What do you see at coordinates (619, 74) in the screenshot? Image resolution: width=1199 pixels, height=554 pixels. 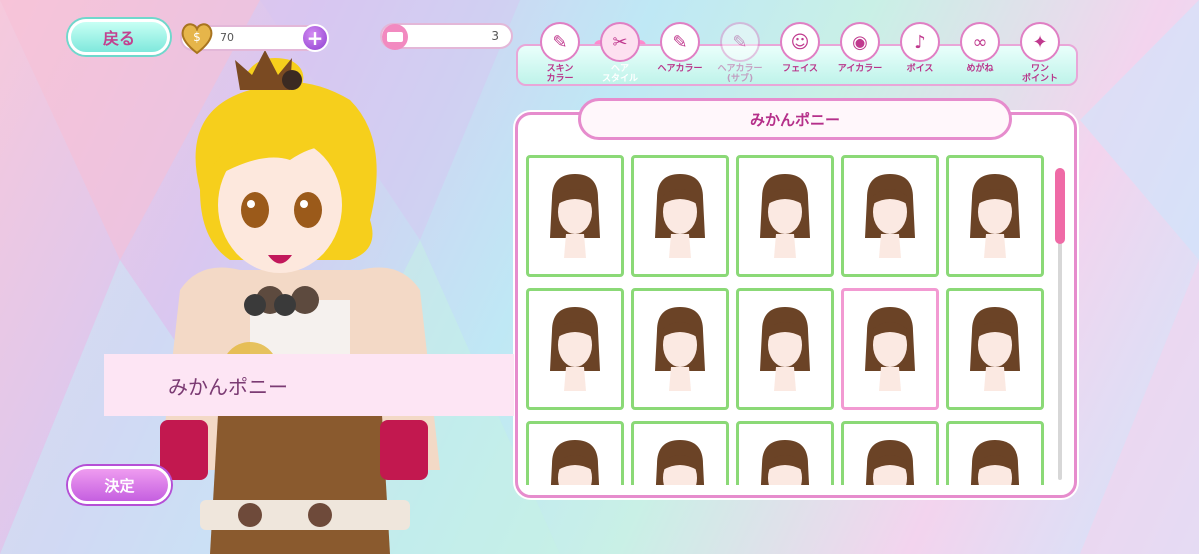 I see `tab-label: ヘア スタイル` at bounding box center [619, 74].